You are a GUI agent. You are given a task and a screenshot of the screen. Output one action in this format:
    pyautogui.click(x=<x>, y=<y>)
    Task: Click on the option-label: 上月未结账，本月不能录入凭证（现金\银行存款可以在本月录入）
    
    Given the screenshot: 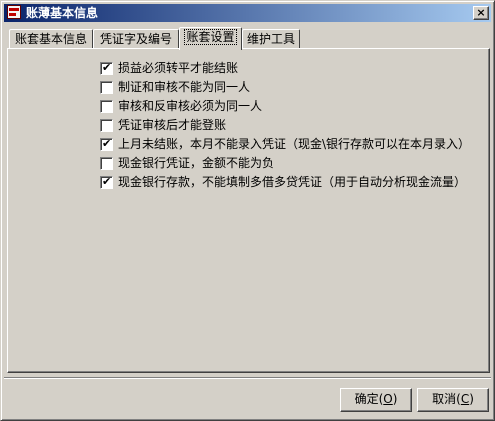 What is the action you would take?
    pyautogui.click(x=294, y=144)
    